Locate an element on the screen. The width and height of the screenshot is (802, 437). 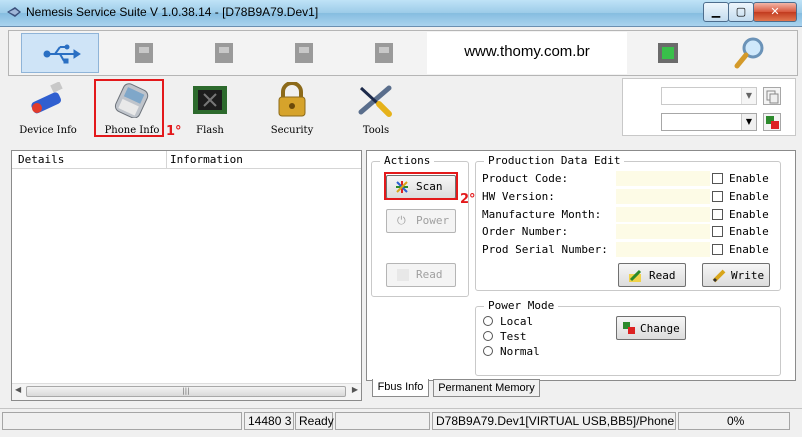
copy-icon is located at coordinates (772, 97).